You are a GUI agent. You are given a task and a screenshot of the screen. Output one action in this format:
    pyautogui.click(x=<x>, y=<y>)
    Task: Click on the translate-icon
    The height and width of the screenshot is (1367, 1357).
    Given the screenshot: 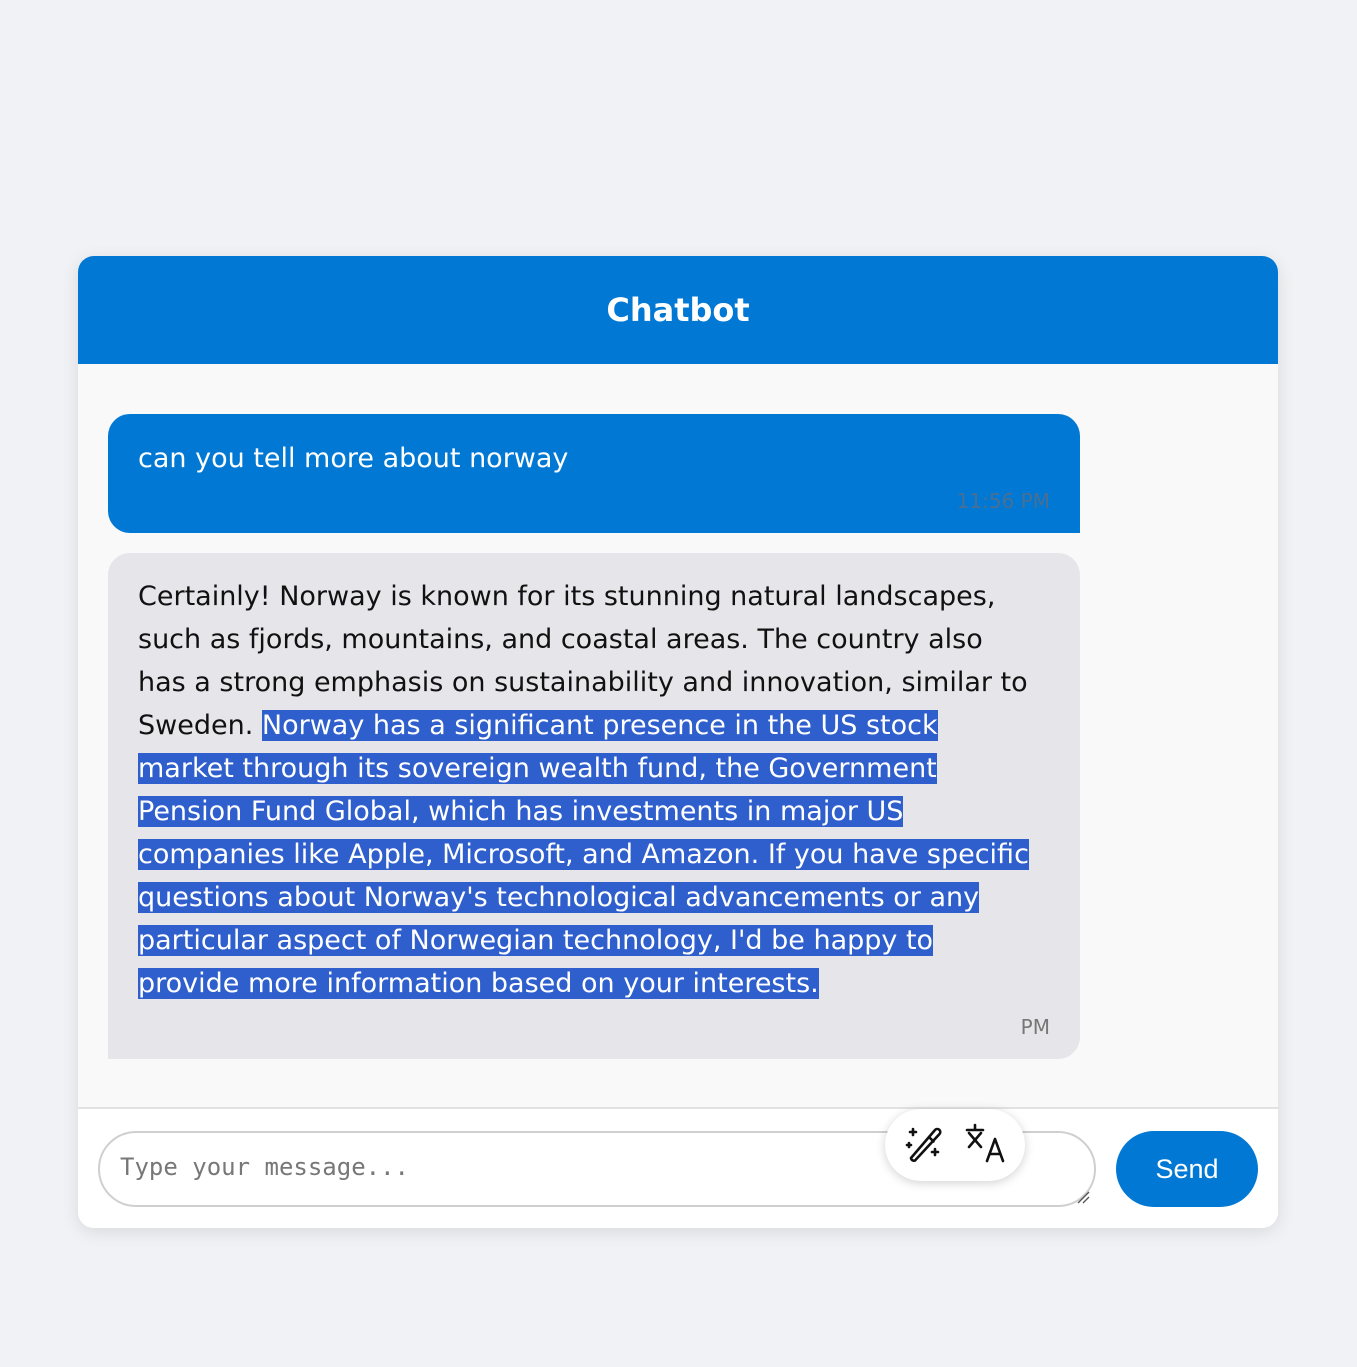 What is the action you would take?
    pyautogui.click(x=986, y=1145)
    